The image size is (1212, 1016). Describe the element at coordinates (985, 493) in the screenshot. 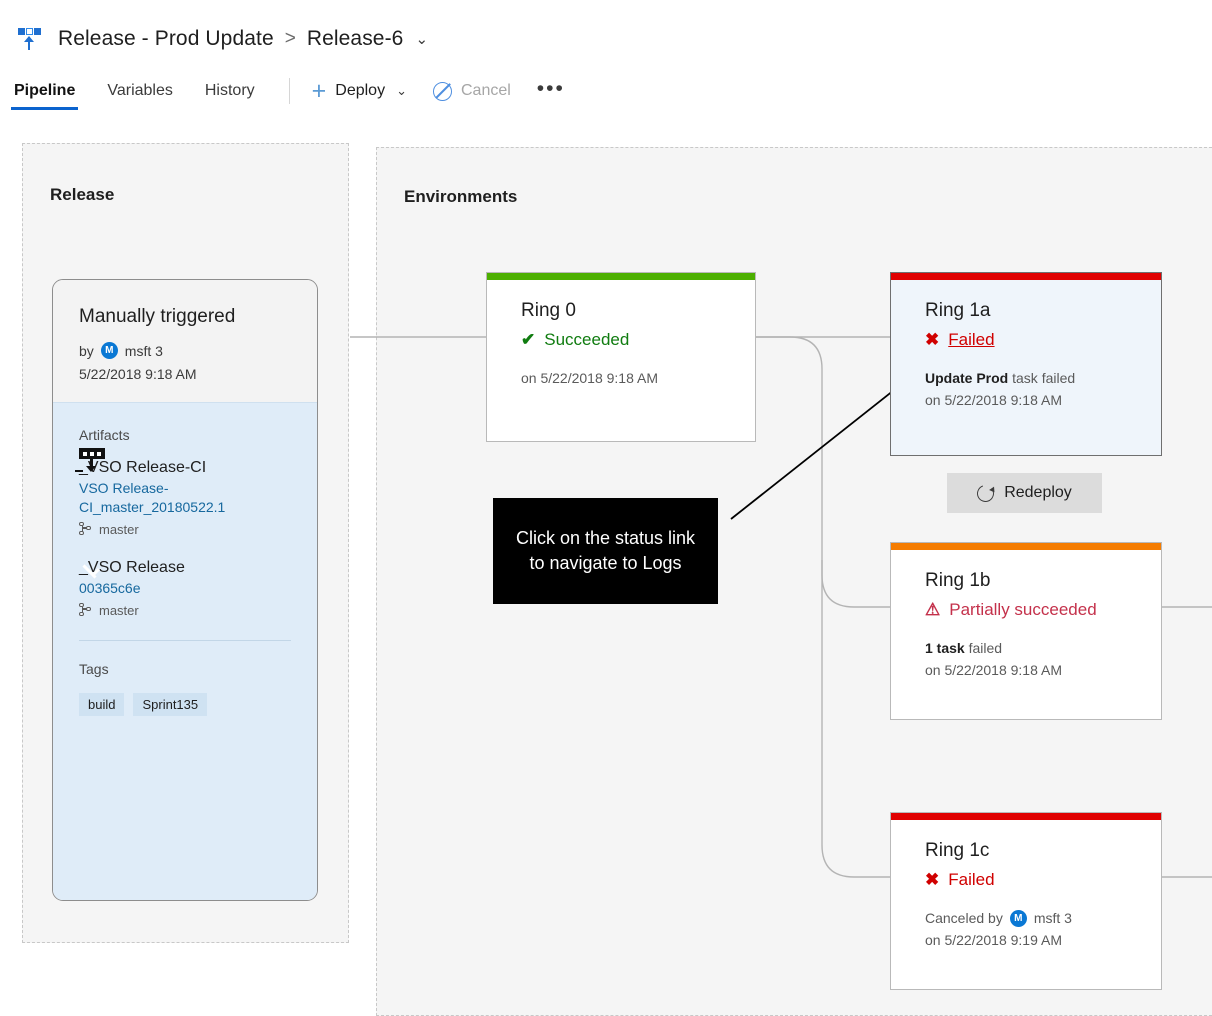

I see `redeploy-icon` at that location.